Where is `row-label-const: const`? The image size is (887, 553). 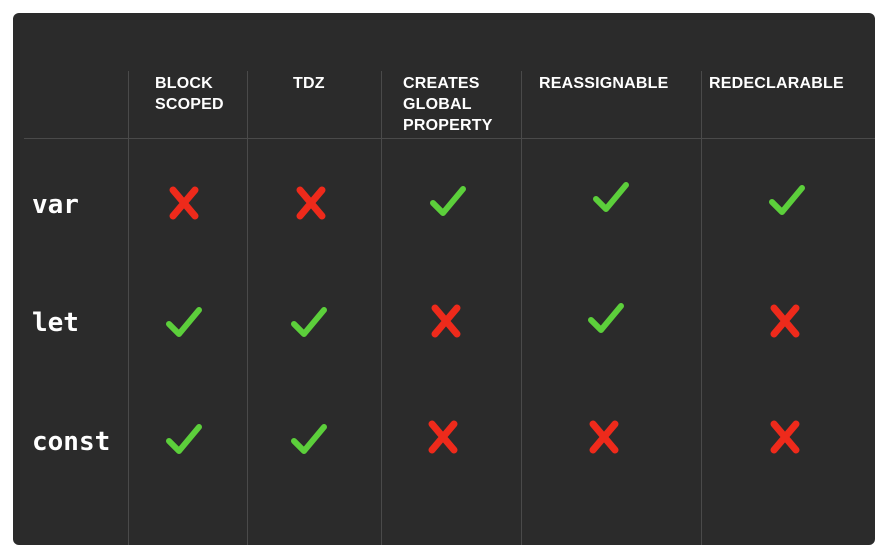 row-label-const: const is located at coordinates (71, 442).